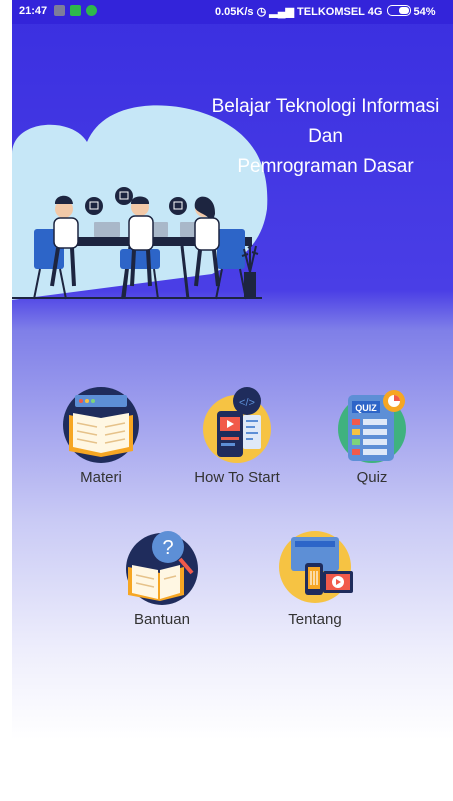  I want to click on menu-bantuan-label: Bantuan, so click(162, 619).